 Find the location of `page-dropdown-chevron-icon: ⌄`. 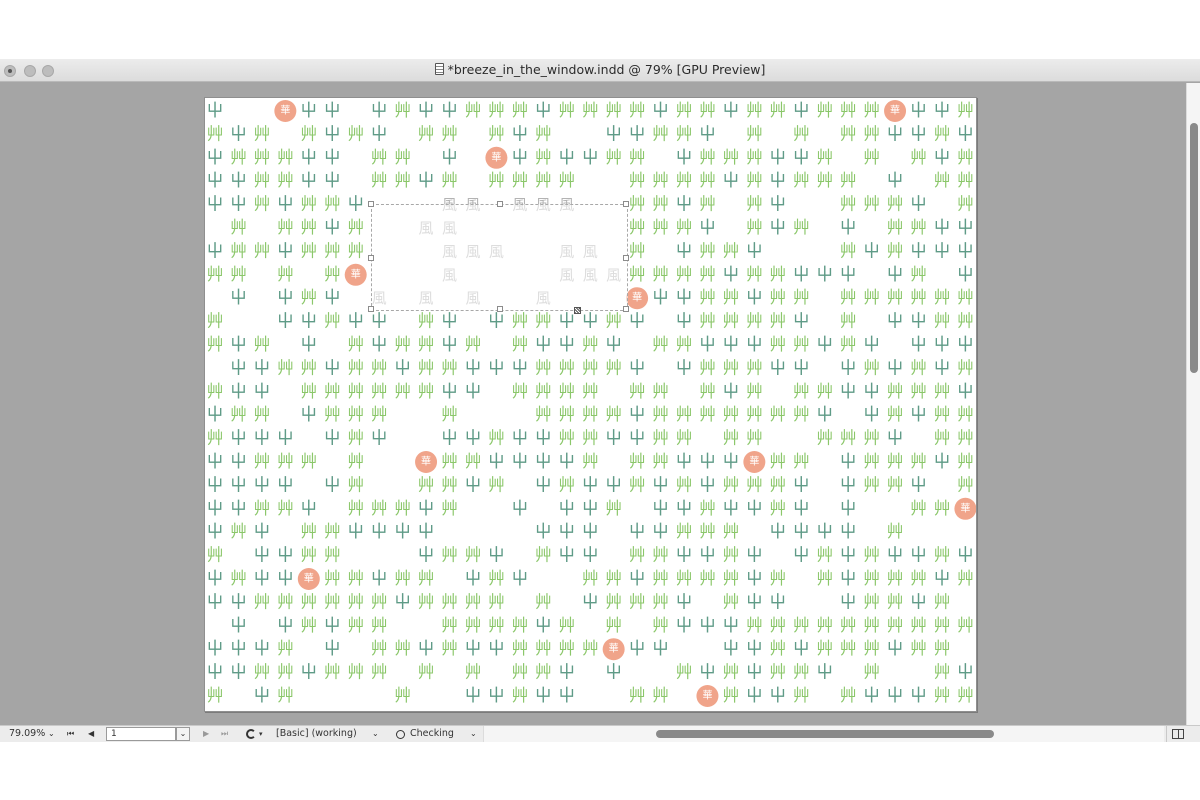

page-dropdown-chevron-icon: ⌄ is located at coordinates (183, 734).